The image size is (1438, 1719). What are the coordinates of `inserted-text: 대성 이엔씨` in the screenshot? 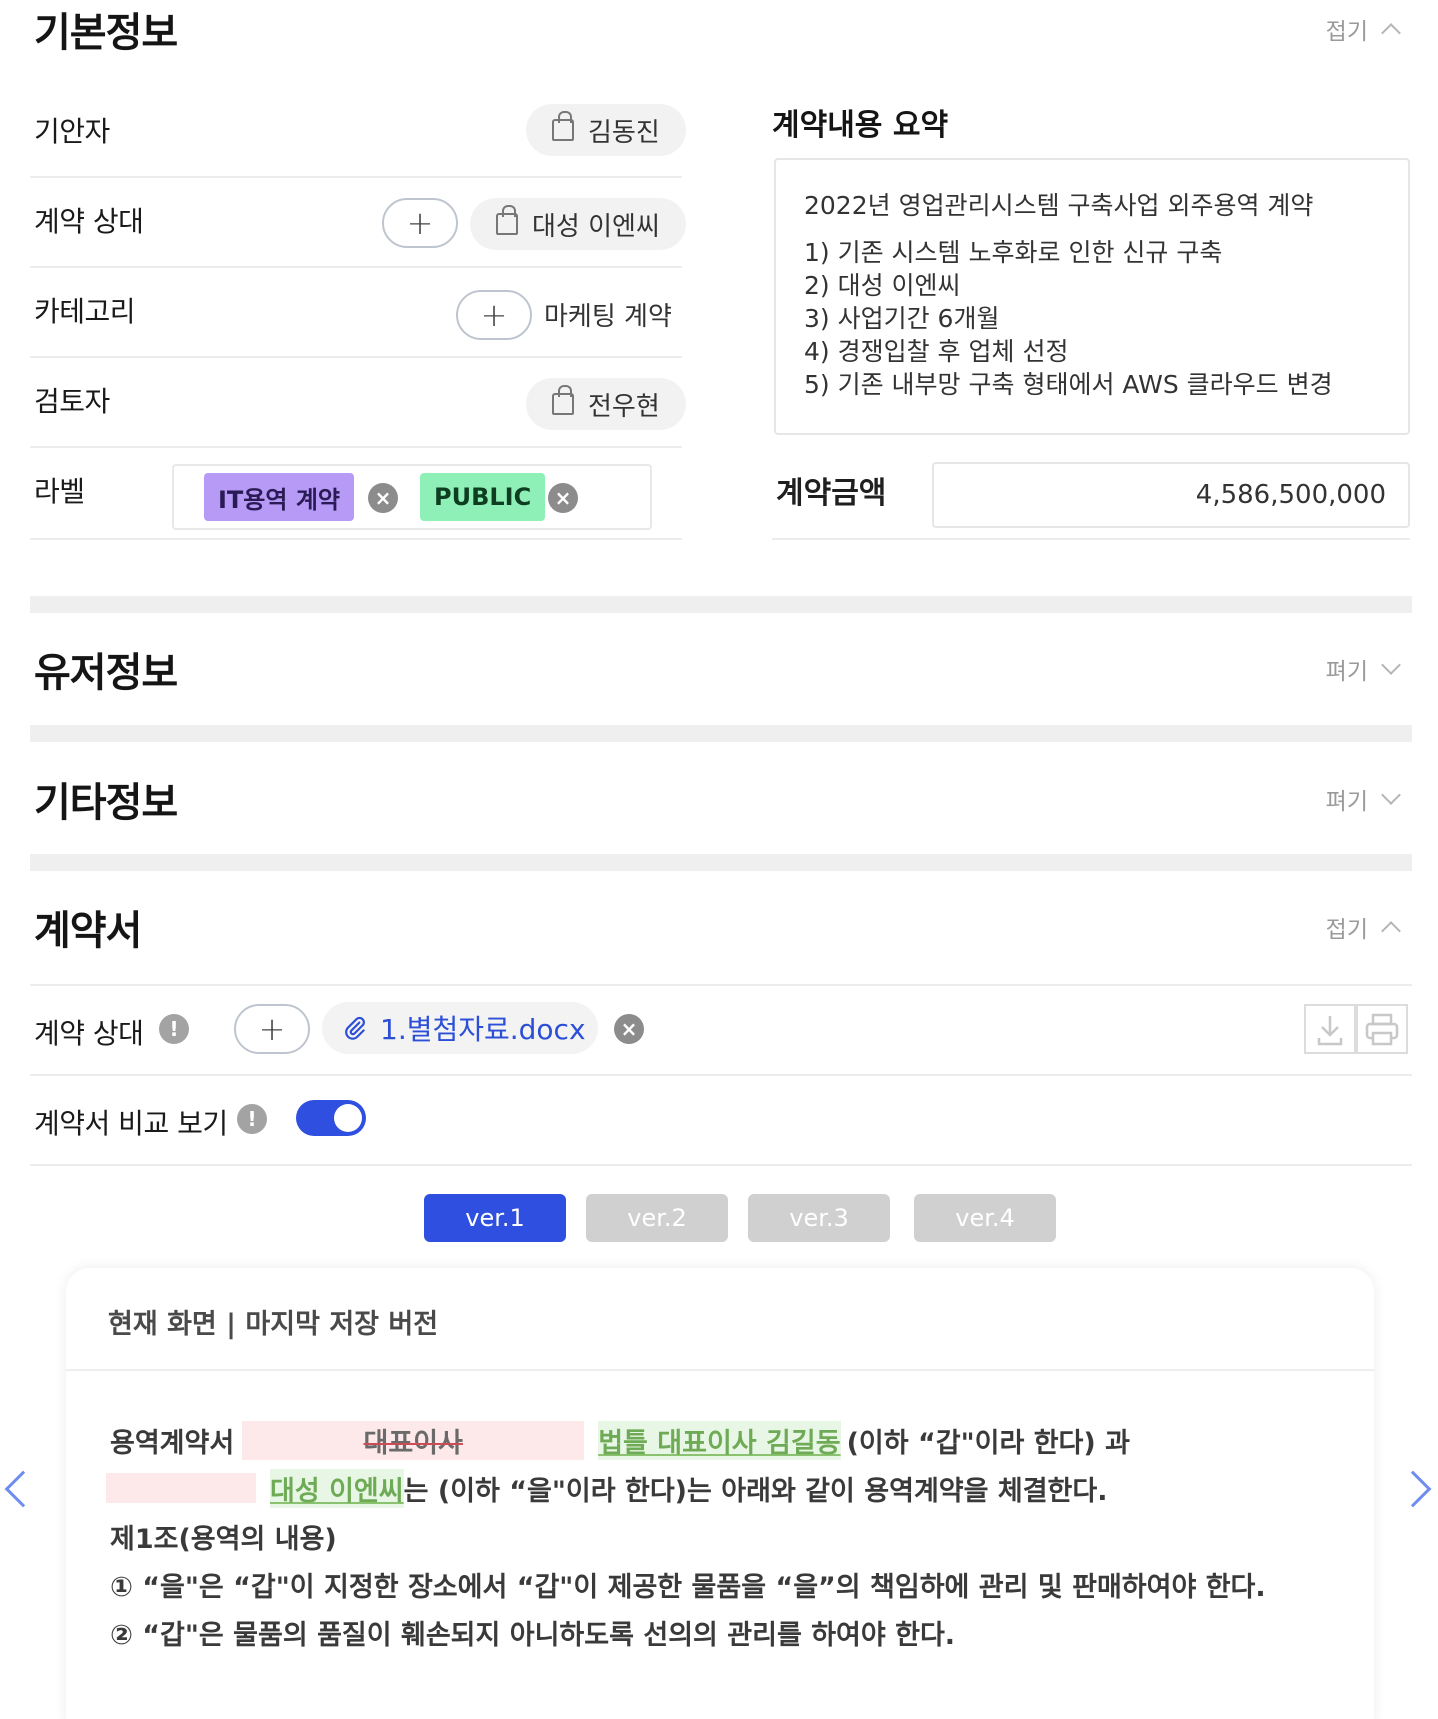 It's located at (337, 1488).